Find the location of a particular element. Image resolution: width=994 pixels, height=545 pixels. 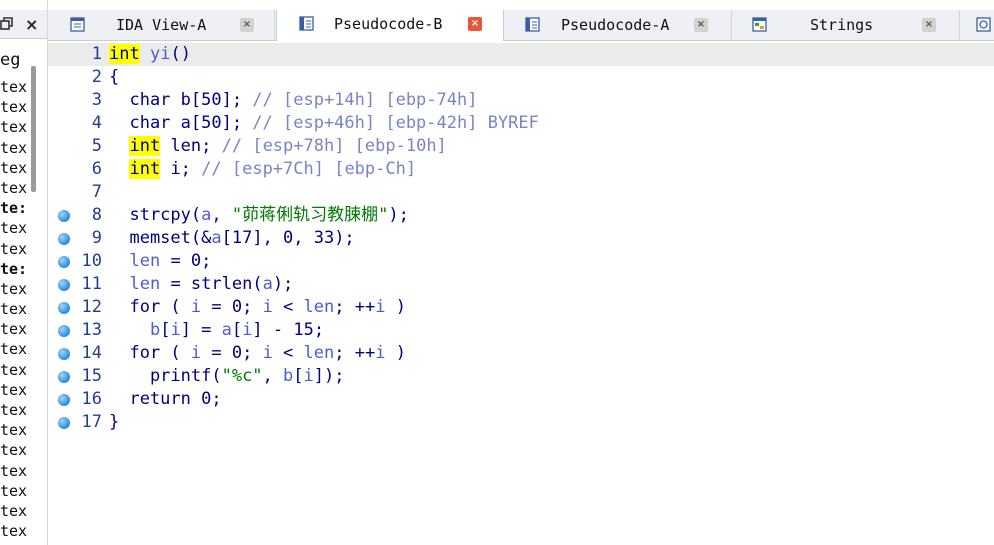

code-text: ] = is located at coordinates (201, 330).